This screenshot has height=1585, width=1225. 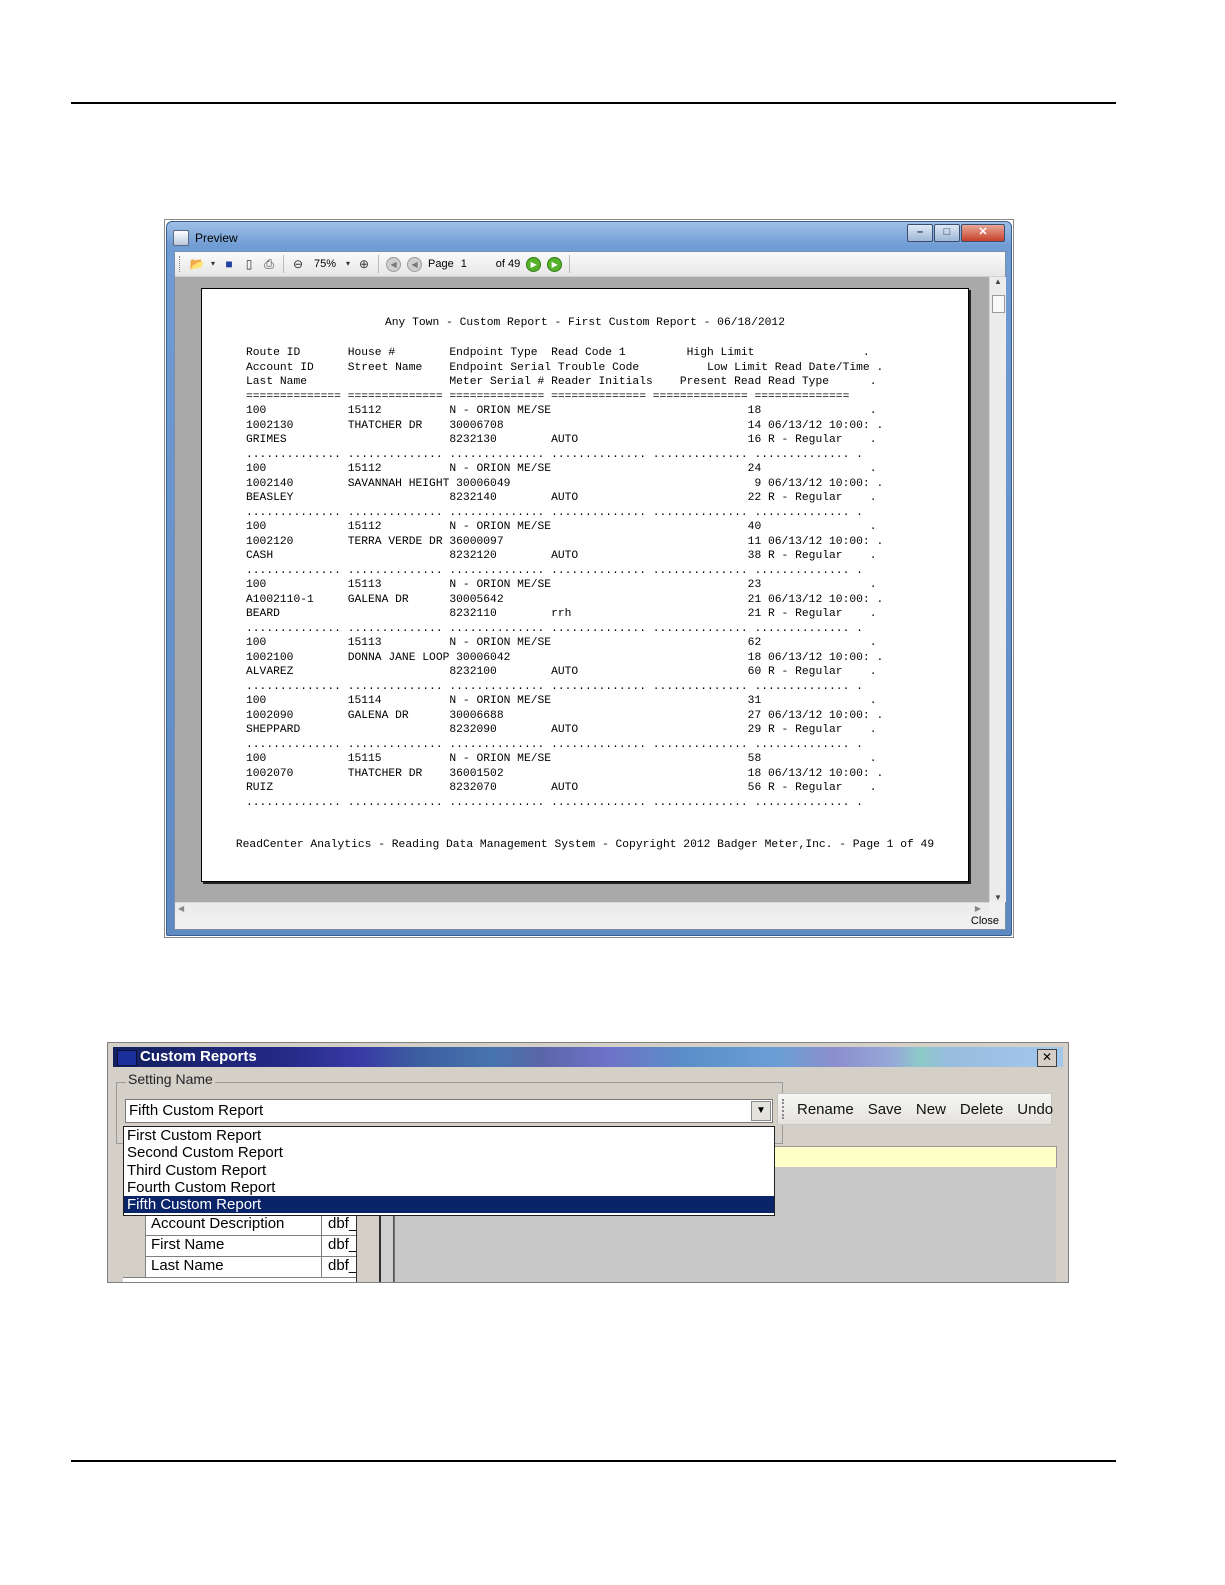 I want to click on report-line: RUIZ 8232070 AUTO 56 R - Regular ., so click(x=561, y=788).